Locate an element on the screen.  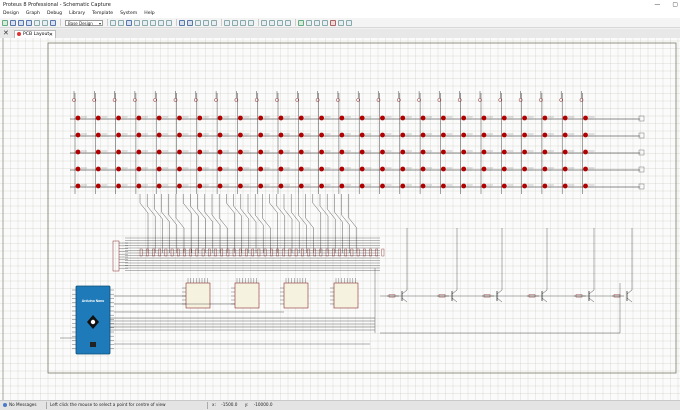
menu-help: Help is located at coordinates (149, 14).